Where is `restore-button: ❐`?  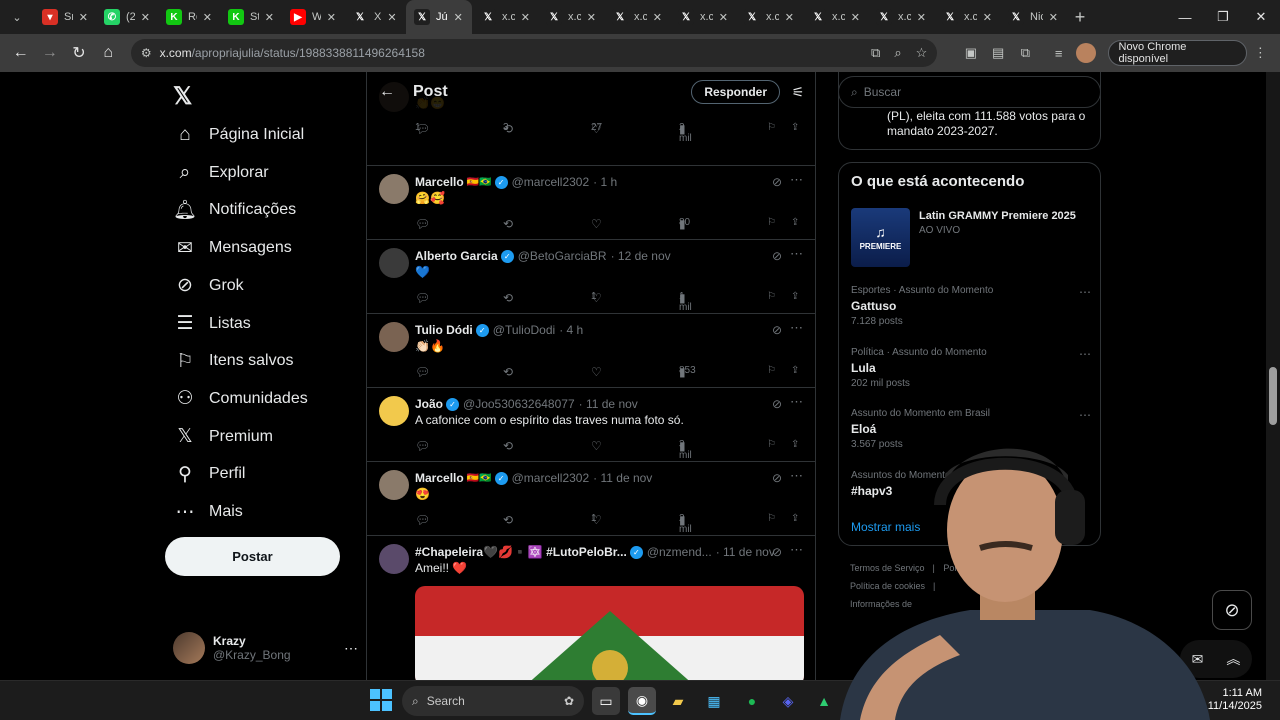
restore-button: ❐ is located at coordinates (1223, 17).